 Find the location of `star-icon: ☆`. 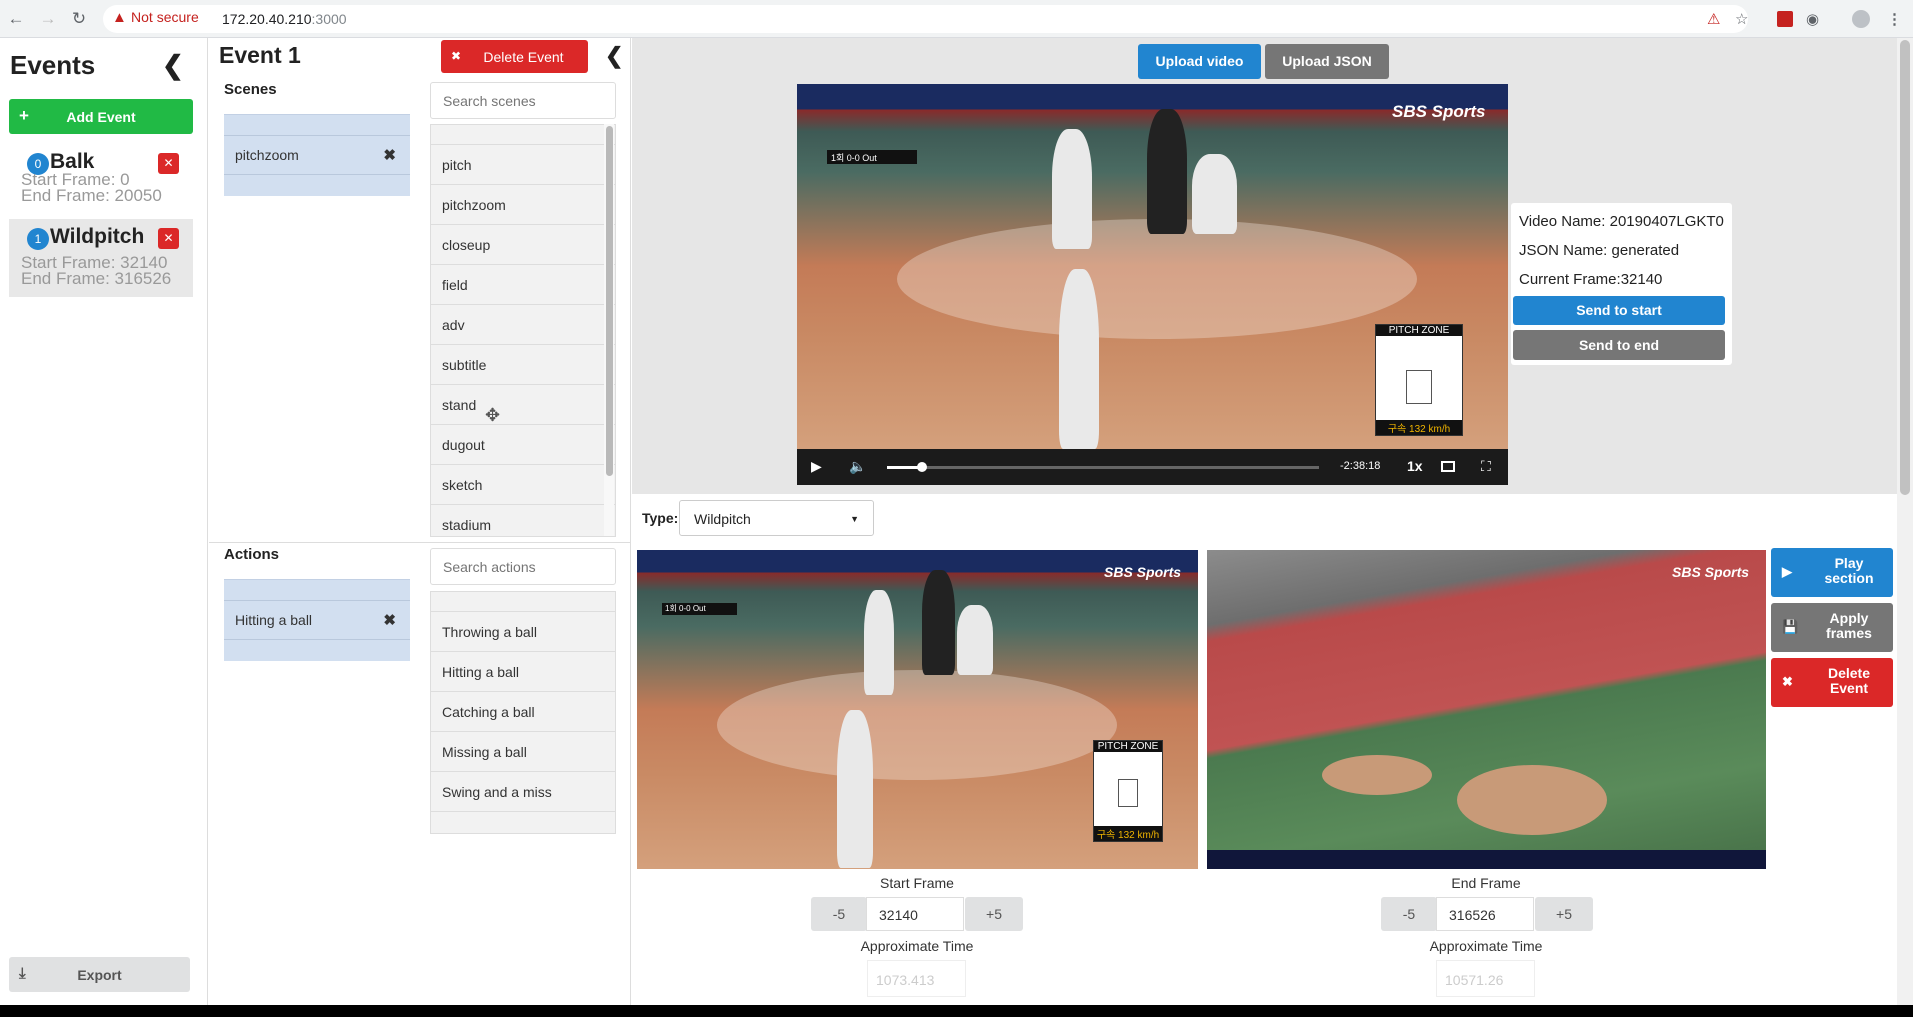

star-icon: ☆ is located at coordinates (1741, 19).